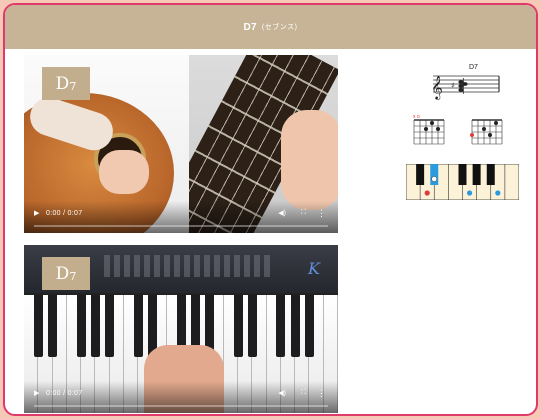  What do you see at coordinates (459, 86) in the screenshot?
I see `staff-notes: ♯` at bounding box center [459, 86].